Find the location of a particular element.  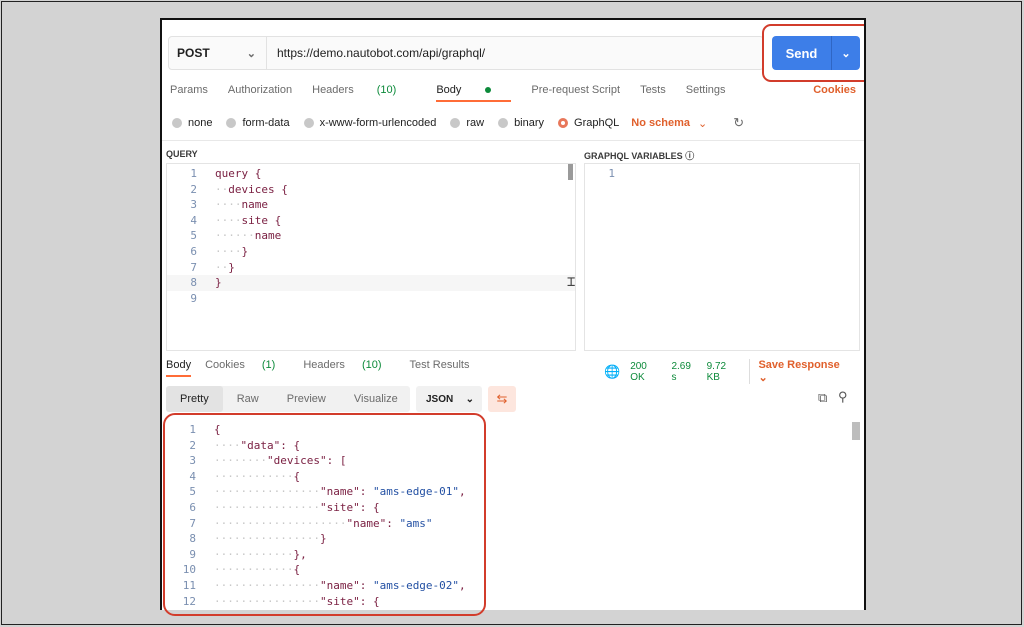

copy-icon: ⧉ is located at coordinates (822, 398).